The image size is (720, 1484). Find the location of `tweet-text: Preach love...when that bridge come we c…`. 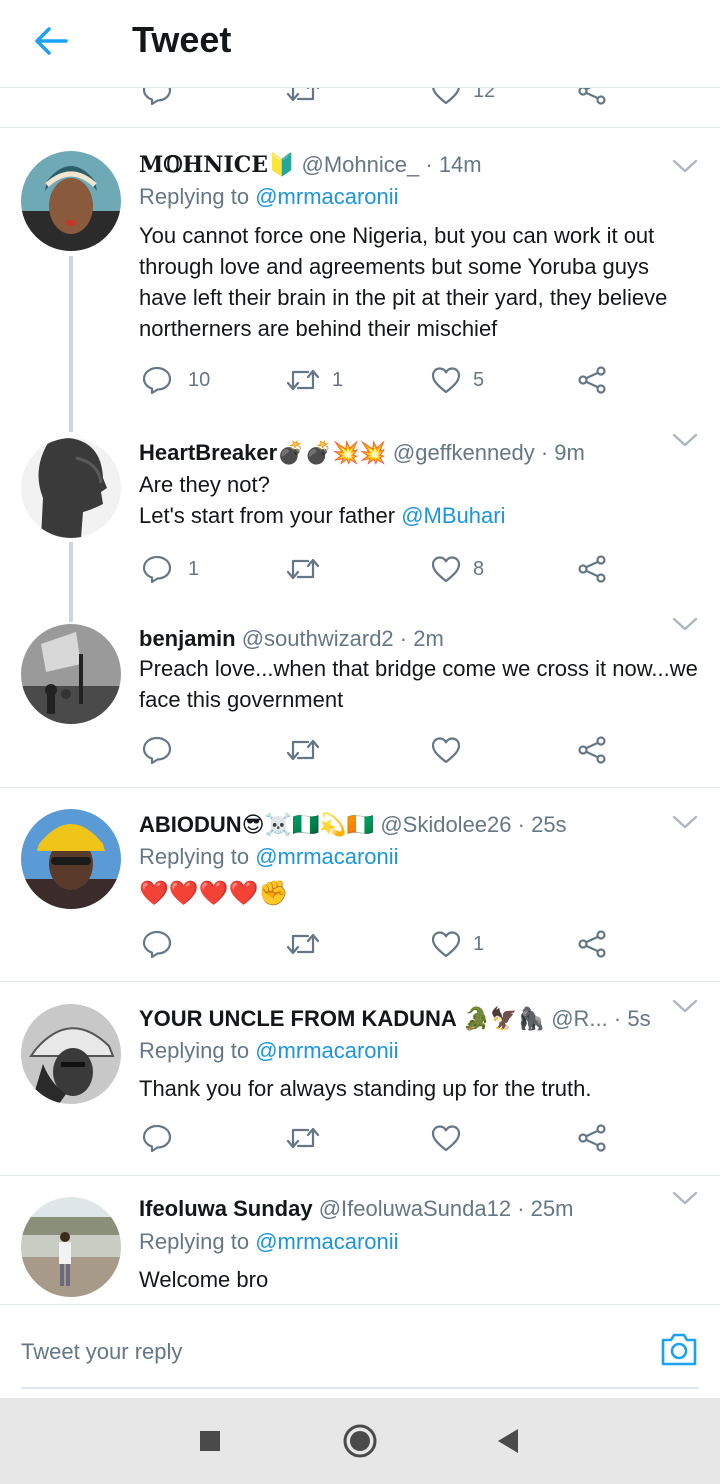

tweet-text: Preach love...when that bridge come we c… is located at coordinates (418, 684).